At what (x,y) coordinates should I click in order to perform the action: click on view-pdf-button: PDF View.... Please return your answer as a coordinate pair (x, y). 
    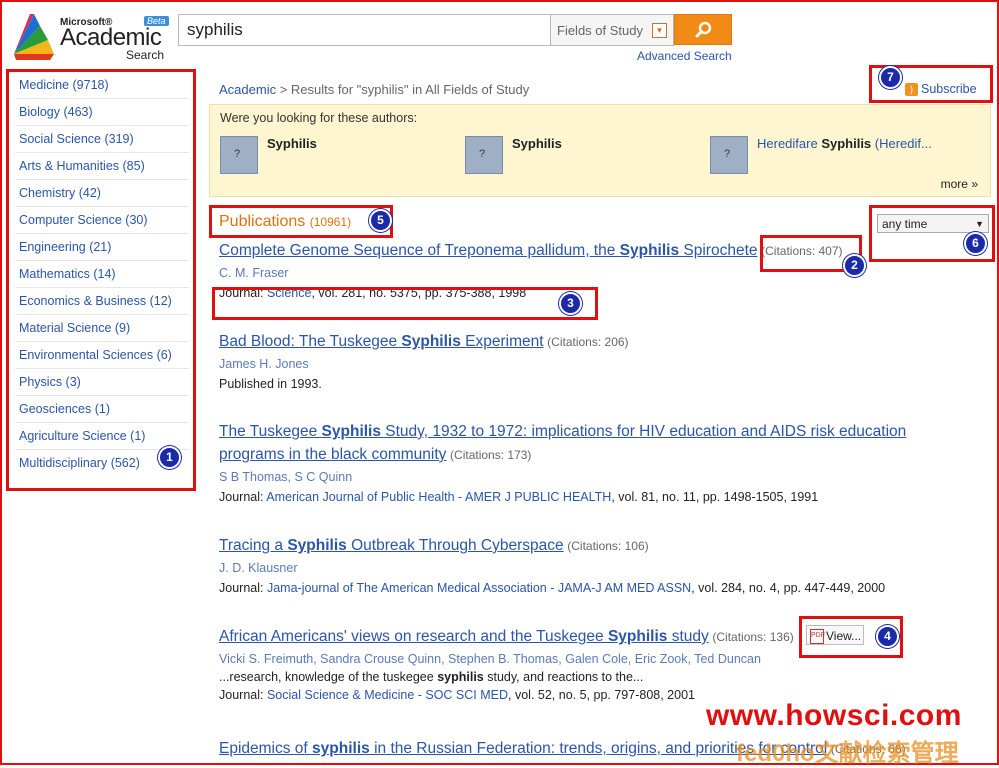
    Looking at the image, I should click on (835, 635).